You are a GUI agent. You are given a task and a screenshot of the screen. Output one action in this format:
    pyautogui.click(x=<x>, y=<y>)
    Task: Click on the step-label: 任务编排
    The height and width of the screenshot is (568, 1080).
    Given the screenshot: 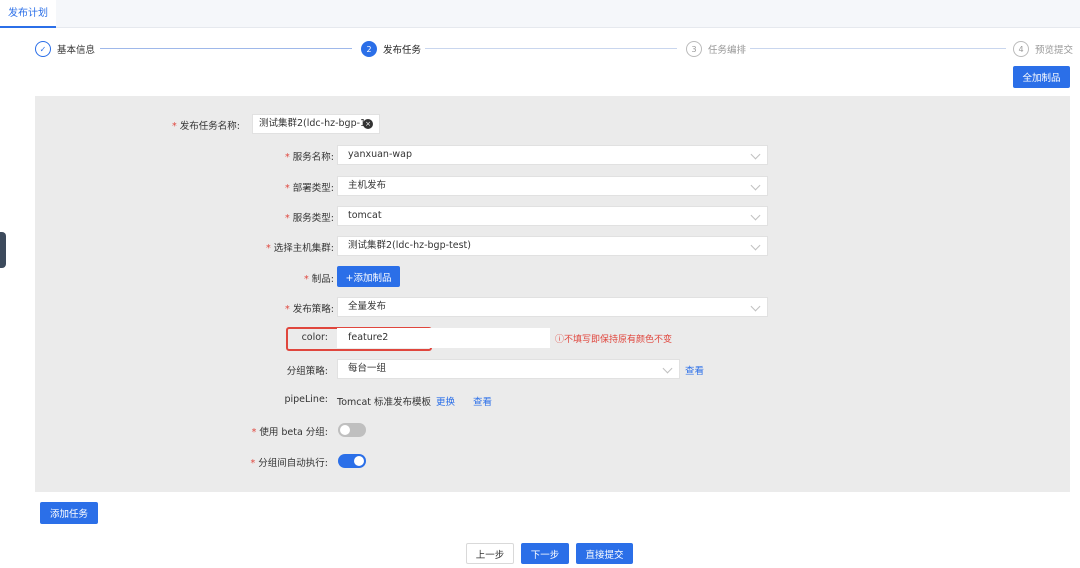 What is the action you would take?
    pyautogui.click(x=727, y=50)
    